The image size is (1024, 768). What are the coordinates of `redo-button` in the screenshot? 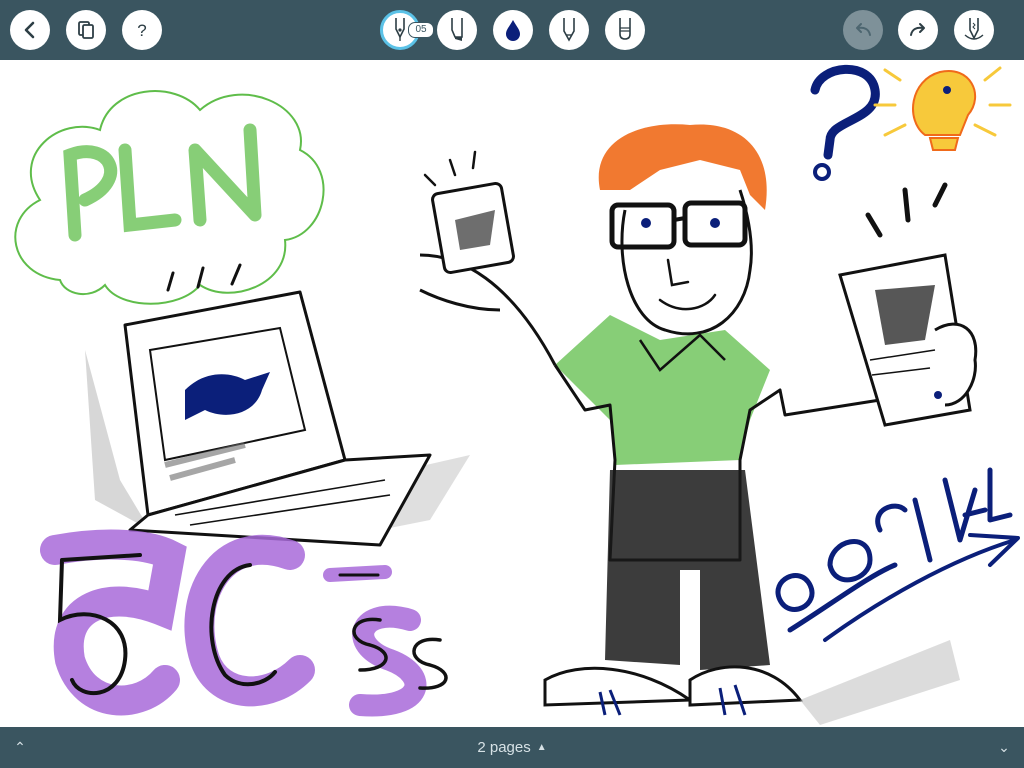 It's located at (918, 30).